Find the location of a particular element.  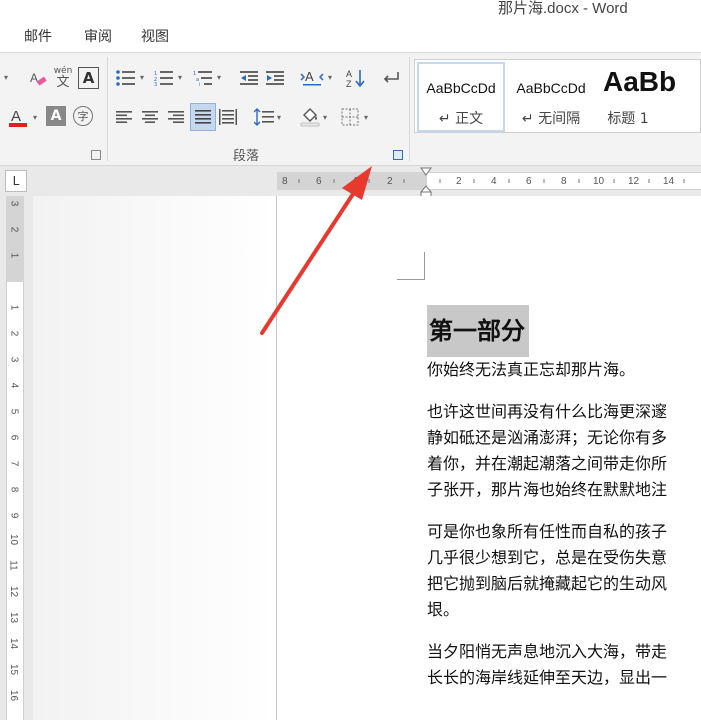

paragraph-line: 可是你也象所有任性而自私的孩子 is located at coordinates (564, 532).